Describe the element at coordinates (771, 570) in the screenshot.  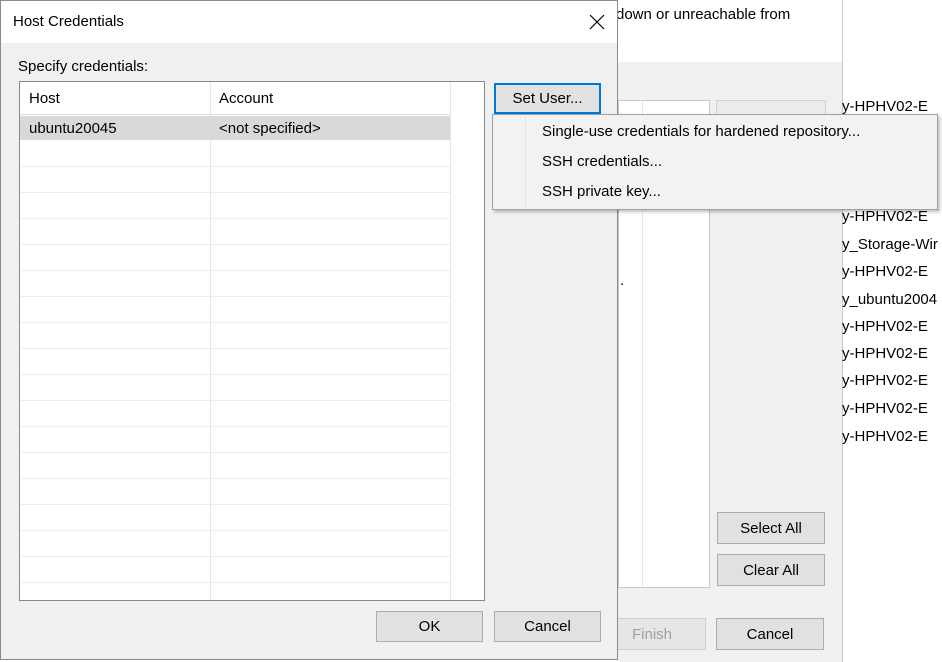
I see `clear-all-button: Clear All` at that location.